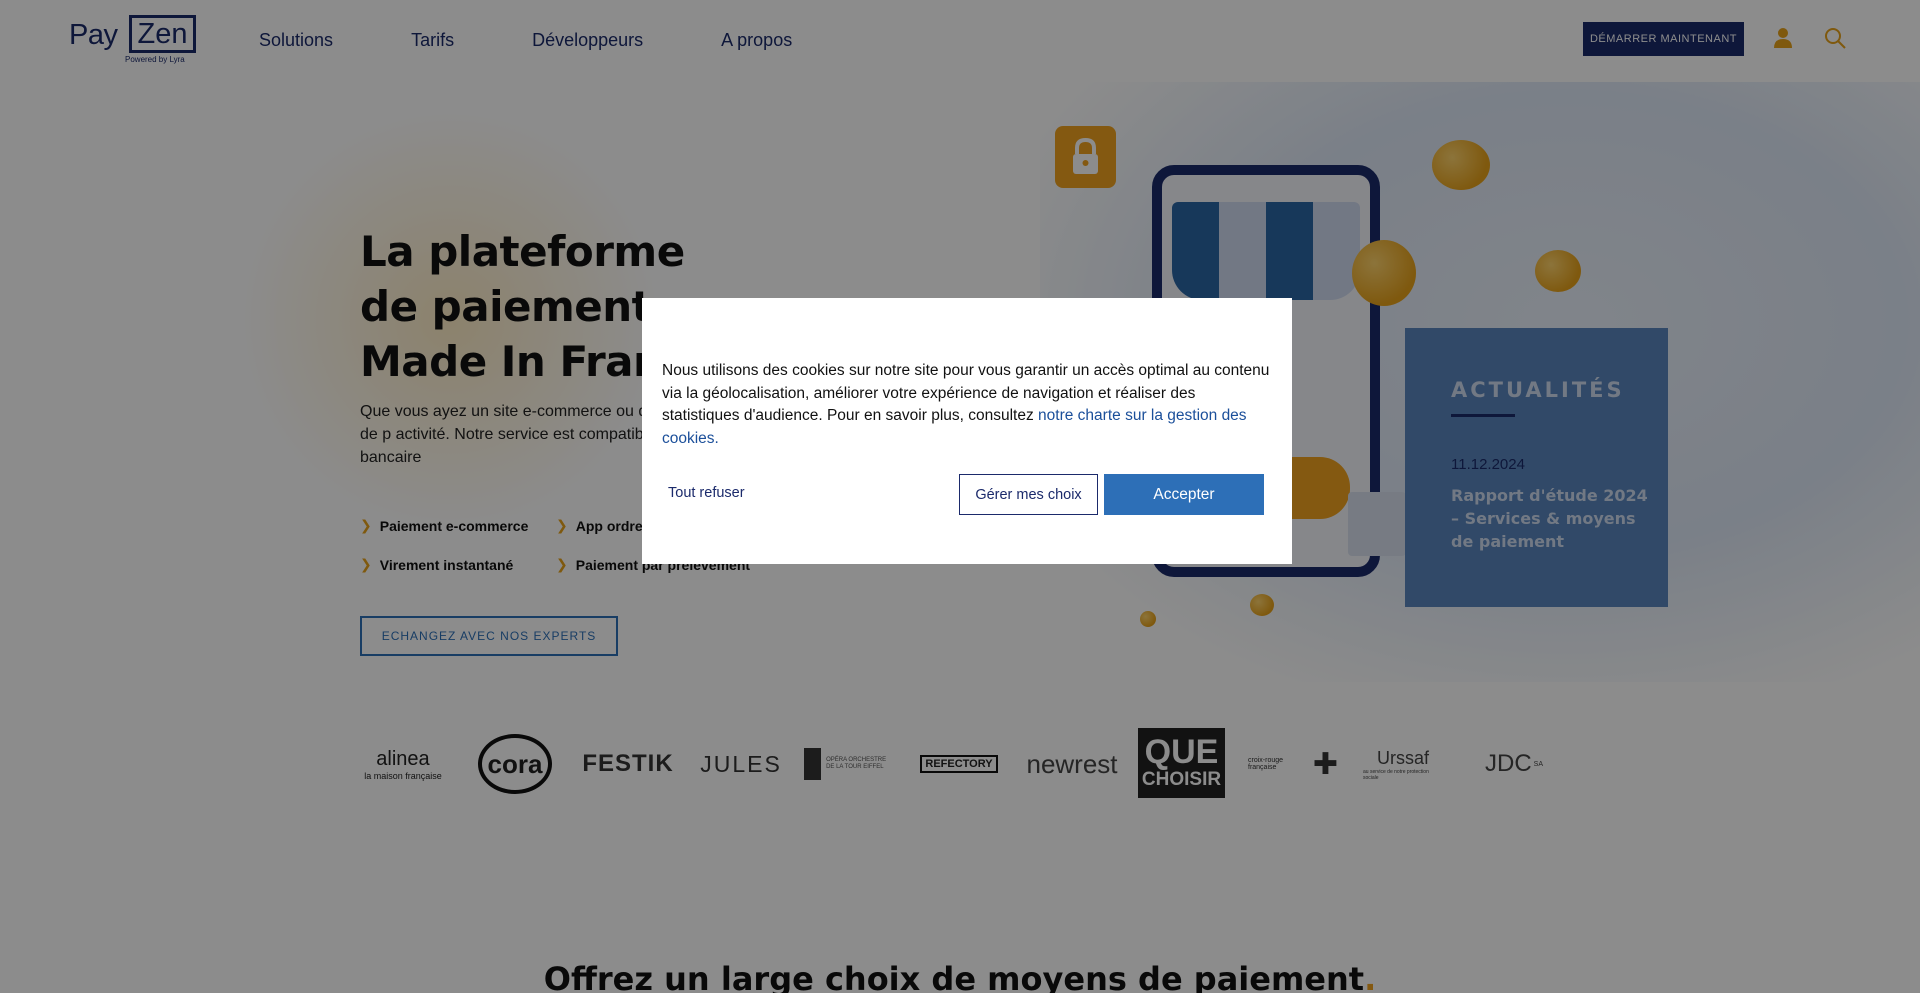 The height and width of the screenshot is (993, 1920). I want to click on manage-choices-button: Gérer mes choix, so click(1028, 494).